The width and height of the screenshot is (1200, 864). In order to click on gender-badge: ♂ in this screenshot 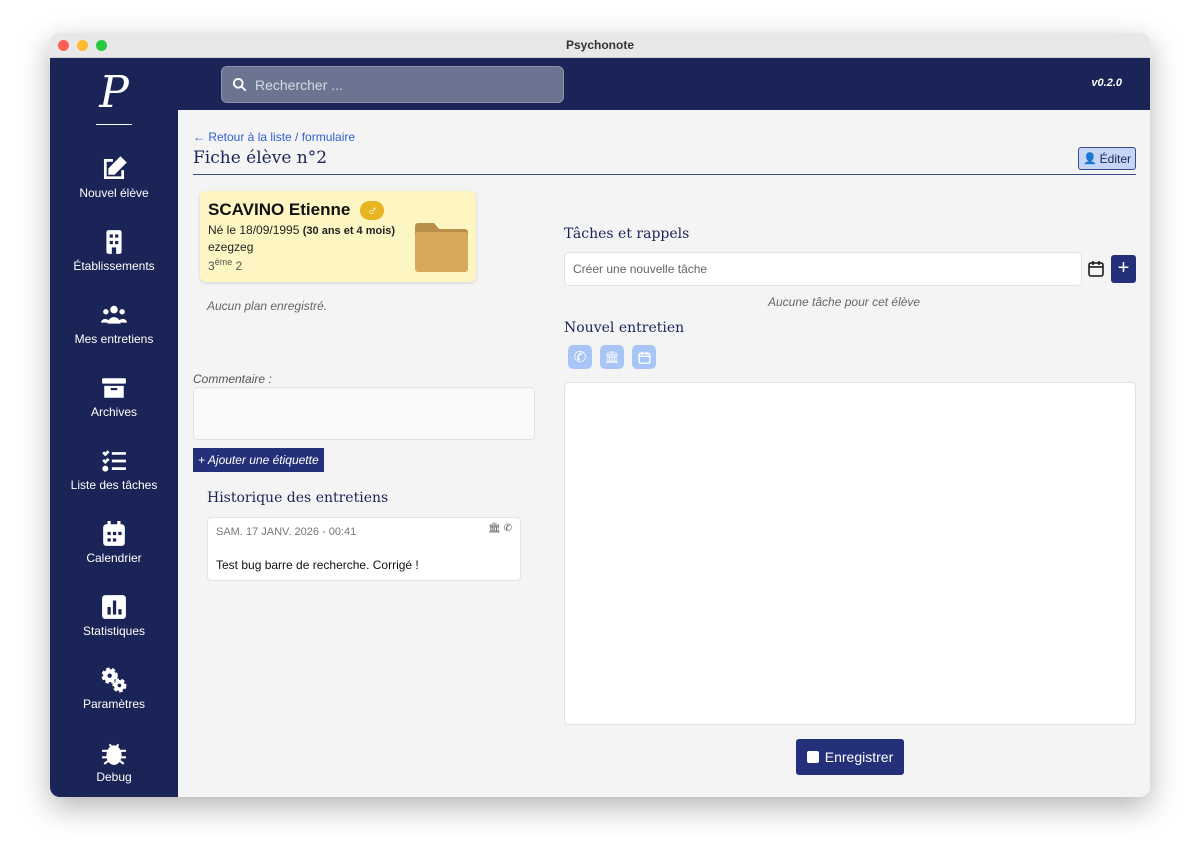, I will do `click(372, 210)`.